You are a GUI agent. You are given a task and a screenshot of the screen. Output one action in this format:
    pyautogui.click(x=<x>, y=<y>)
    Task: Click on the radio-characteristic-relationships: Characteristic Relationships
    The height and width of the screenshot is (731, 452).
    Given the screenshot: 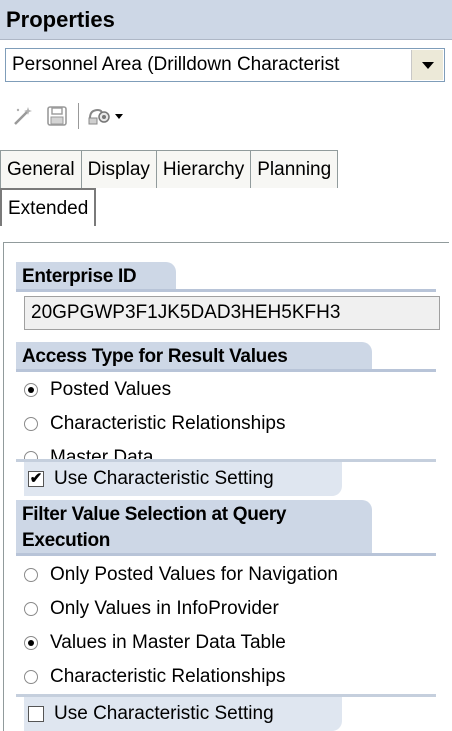 What is the action you would take?
    pyautogui.click(x=155, y=424)
    